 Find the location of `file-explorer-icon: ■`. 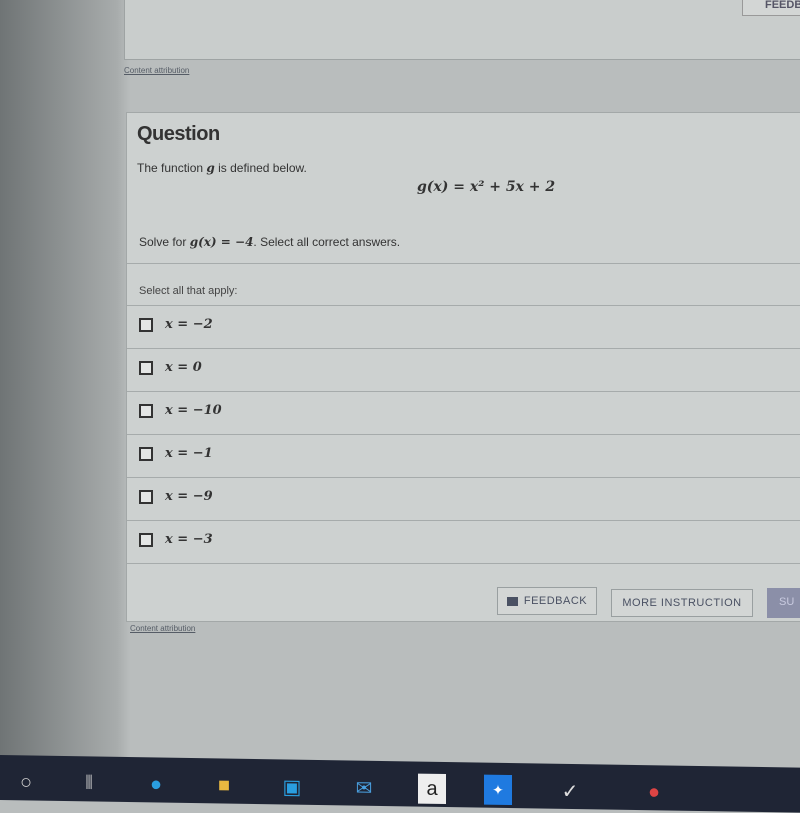

file-explorer-icon: ■ is located at coordinates (224, 785).